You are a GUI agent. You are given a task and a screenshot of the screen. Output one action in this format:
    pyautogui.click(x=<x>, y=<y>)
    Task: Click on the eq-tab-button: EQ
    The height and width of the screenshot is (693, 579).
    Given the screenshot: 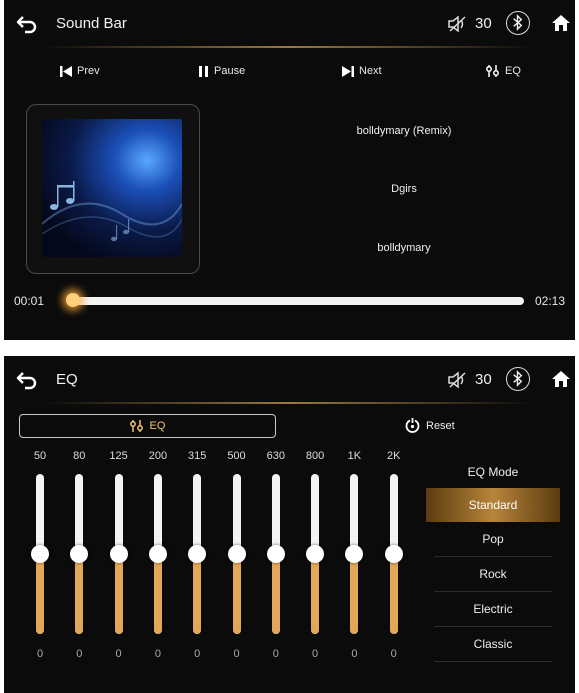 What is the action you would take?
    pyautogui.click(x=147, y=426)
    